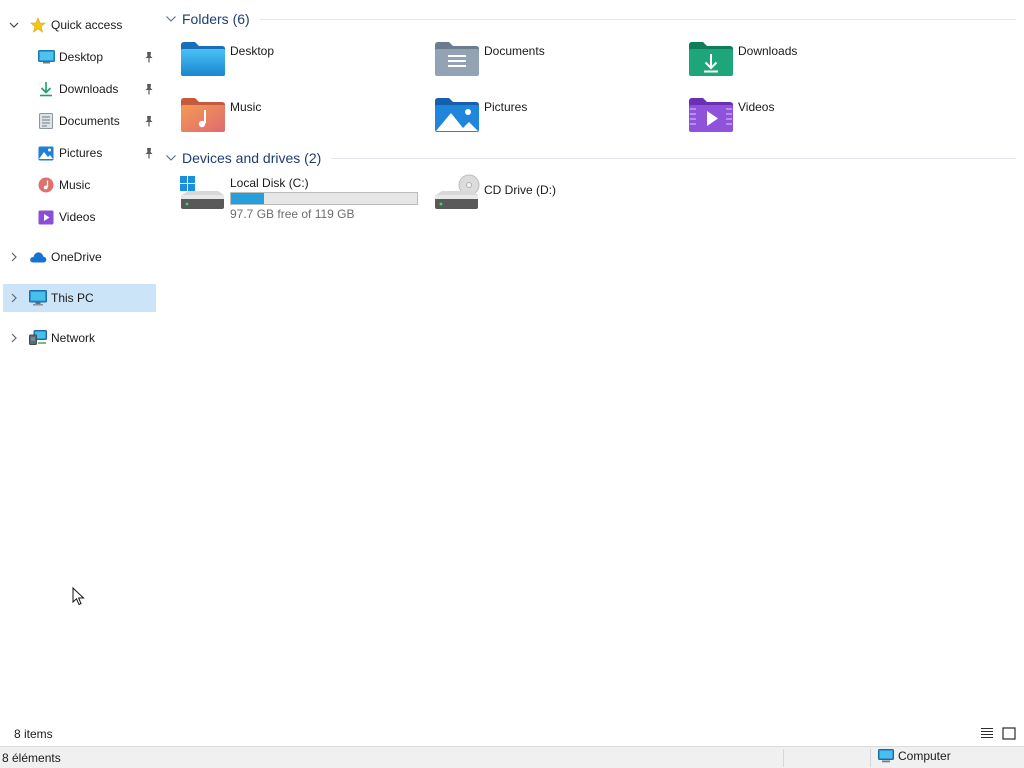 This screenshot has width=1024, height=768. I want to click on nav-item-desktop: Desktop, so click(79, 57).